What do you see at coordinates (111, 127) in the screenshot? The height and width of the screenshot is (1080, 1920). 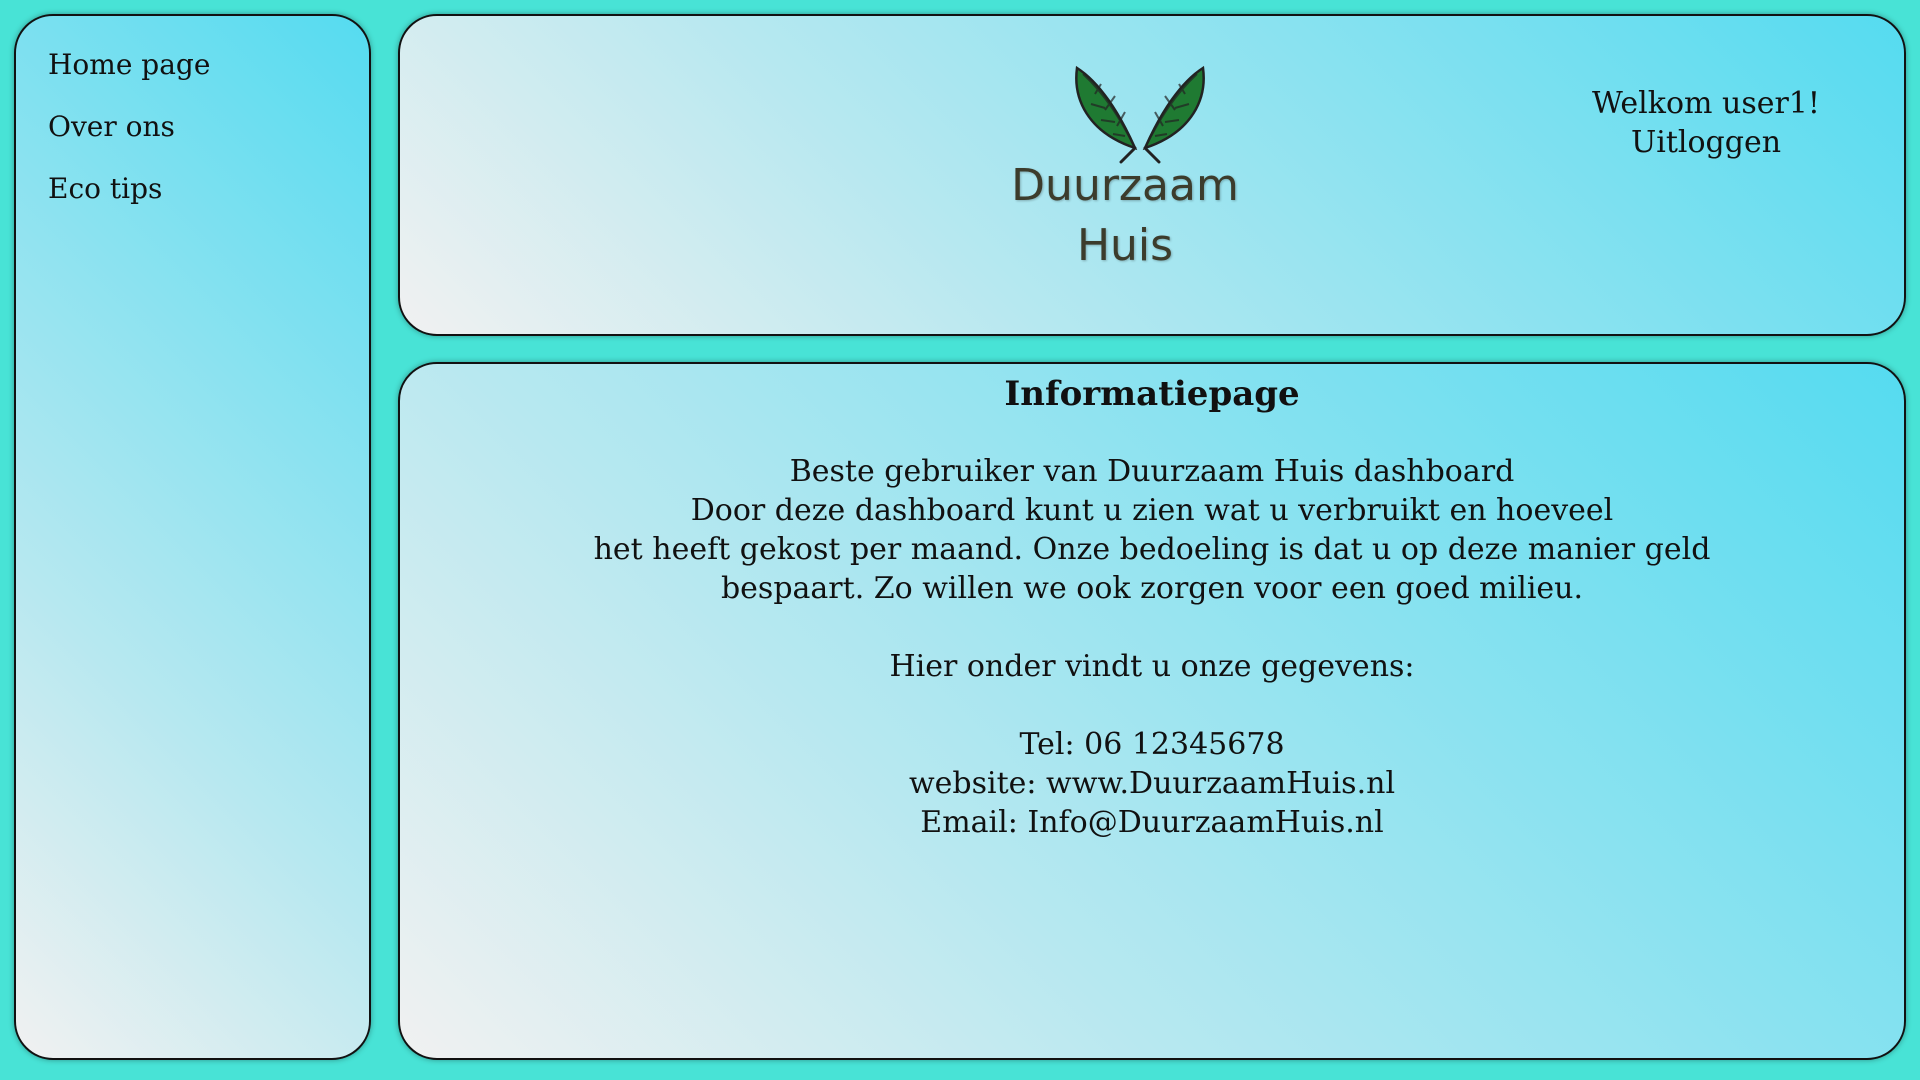 I see `sidebar-item-over-ons: Over ons` at bounding box center [111, 127].